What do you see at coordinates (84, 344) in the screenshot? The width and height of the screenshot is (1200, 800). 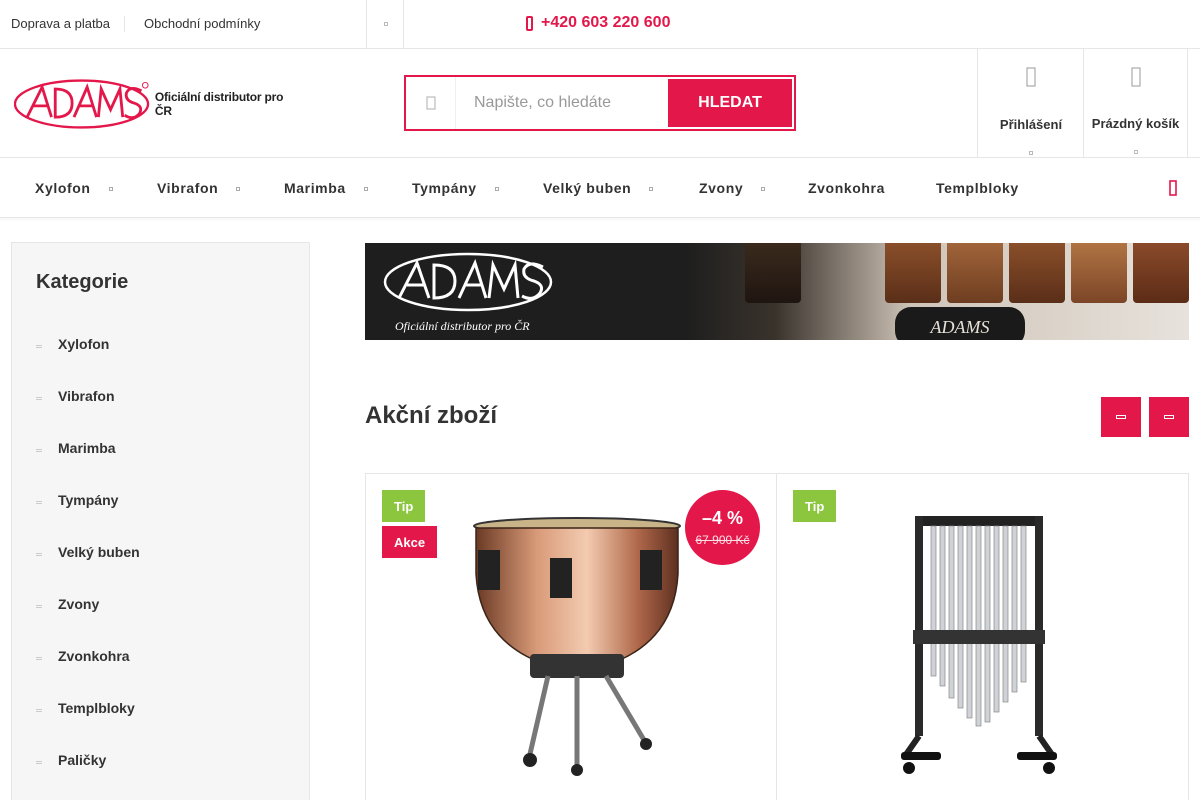 I see `sidebar-item-label: Xylofon` at bounding box center [84, 344].